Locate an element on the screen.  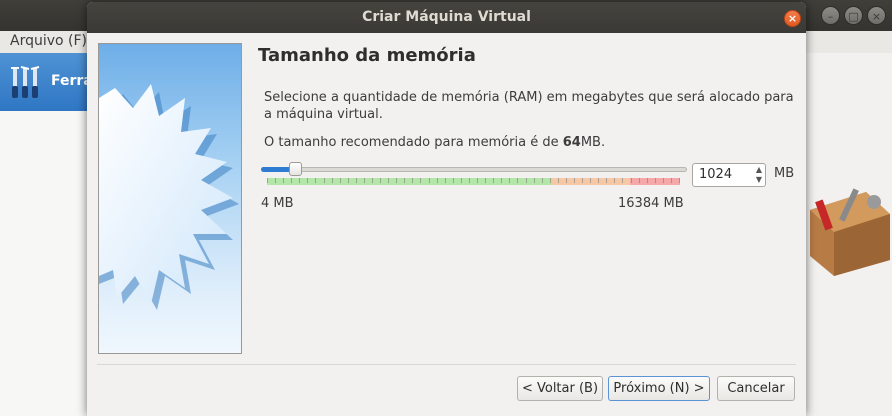
wizard-watermark-image is located at coordinates (170, 198).